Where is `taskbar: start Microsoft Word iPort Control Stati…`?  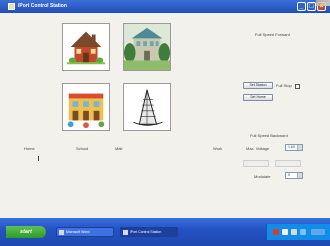 taskbar: start Microsoft Word iPort Control Stati… is located at coordinates (165, 232).